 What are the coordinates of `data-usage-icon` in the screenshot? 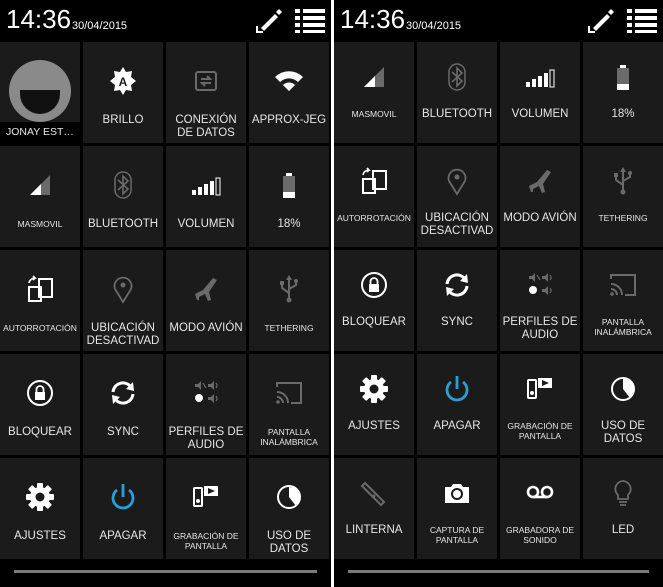 It's located at (289, 497).